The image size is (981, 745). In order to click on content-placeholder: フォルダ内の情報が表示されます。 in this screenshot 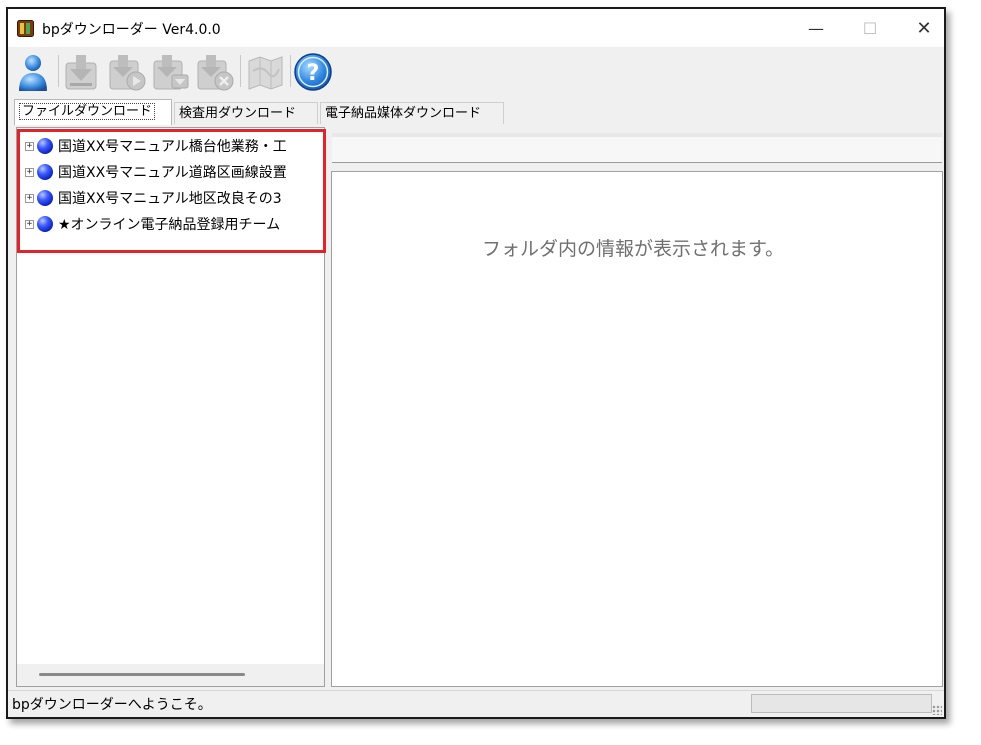, I will do `click(633, 249)`.